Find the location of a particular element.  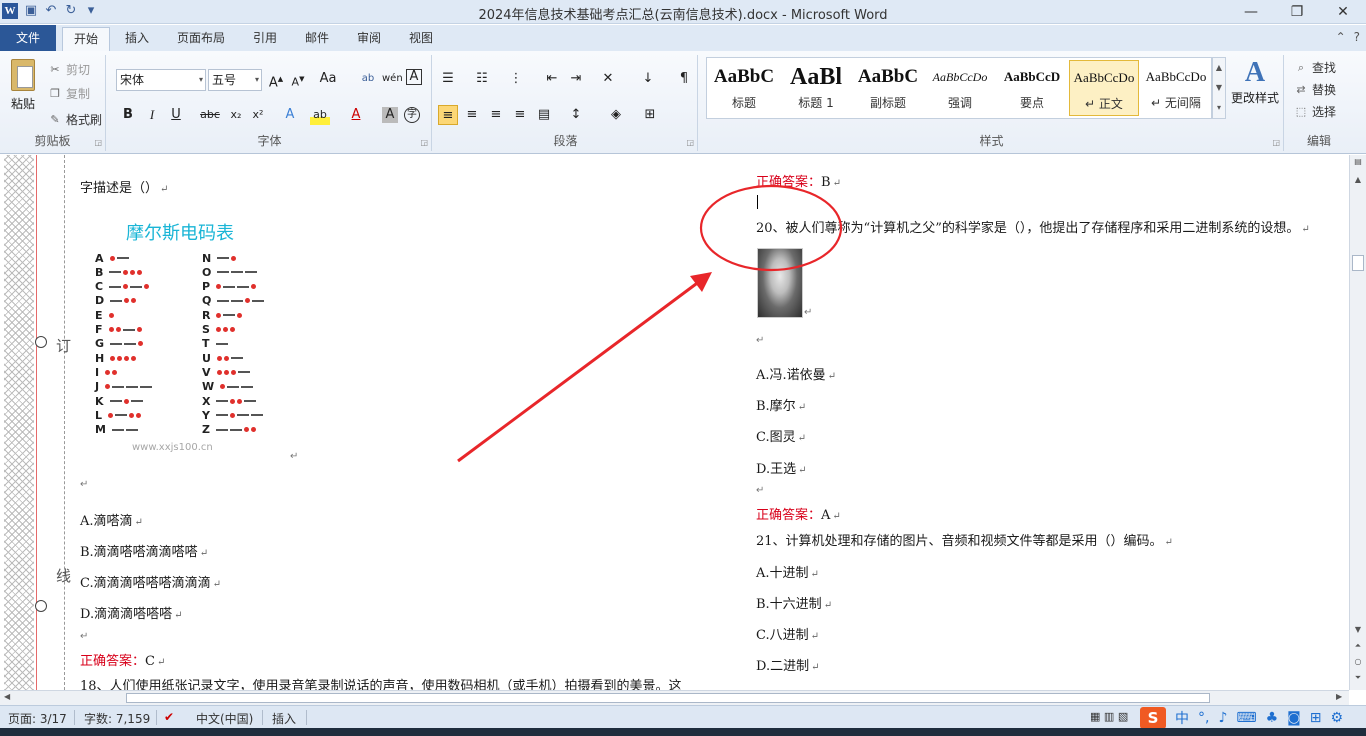

shading-icon: ◈ is located at coordinates (616, 115).